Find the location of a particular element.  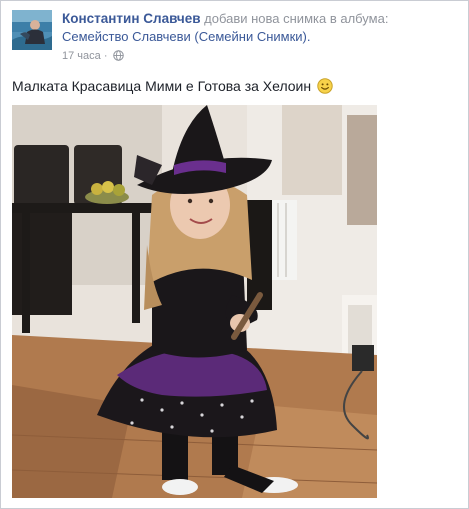

smiley-icon is located at coordinates (325, 88).